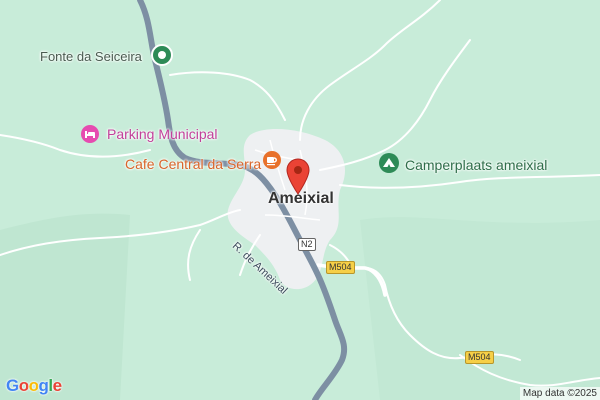 This screenshot has height=400, width=600. Describe the element at coordinates (559, 393) in the screenshot. I see `map-attribution: Map data ©2025` at that location.